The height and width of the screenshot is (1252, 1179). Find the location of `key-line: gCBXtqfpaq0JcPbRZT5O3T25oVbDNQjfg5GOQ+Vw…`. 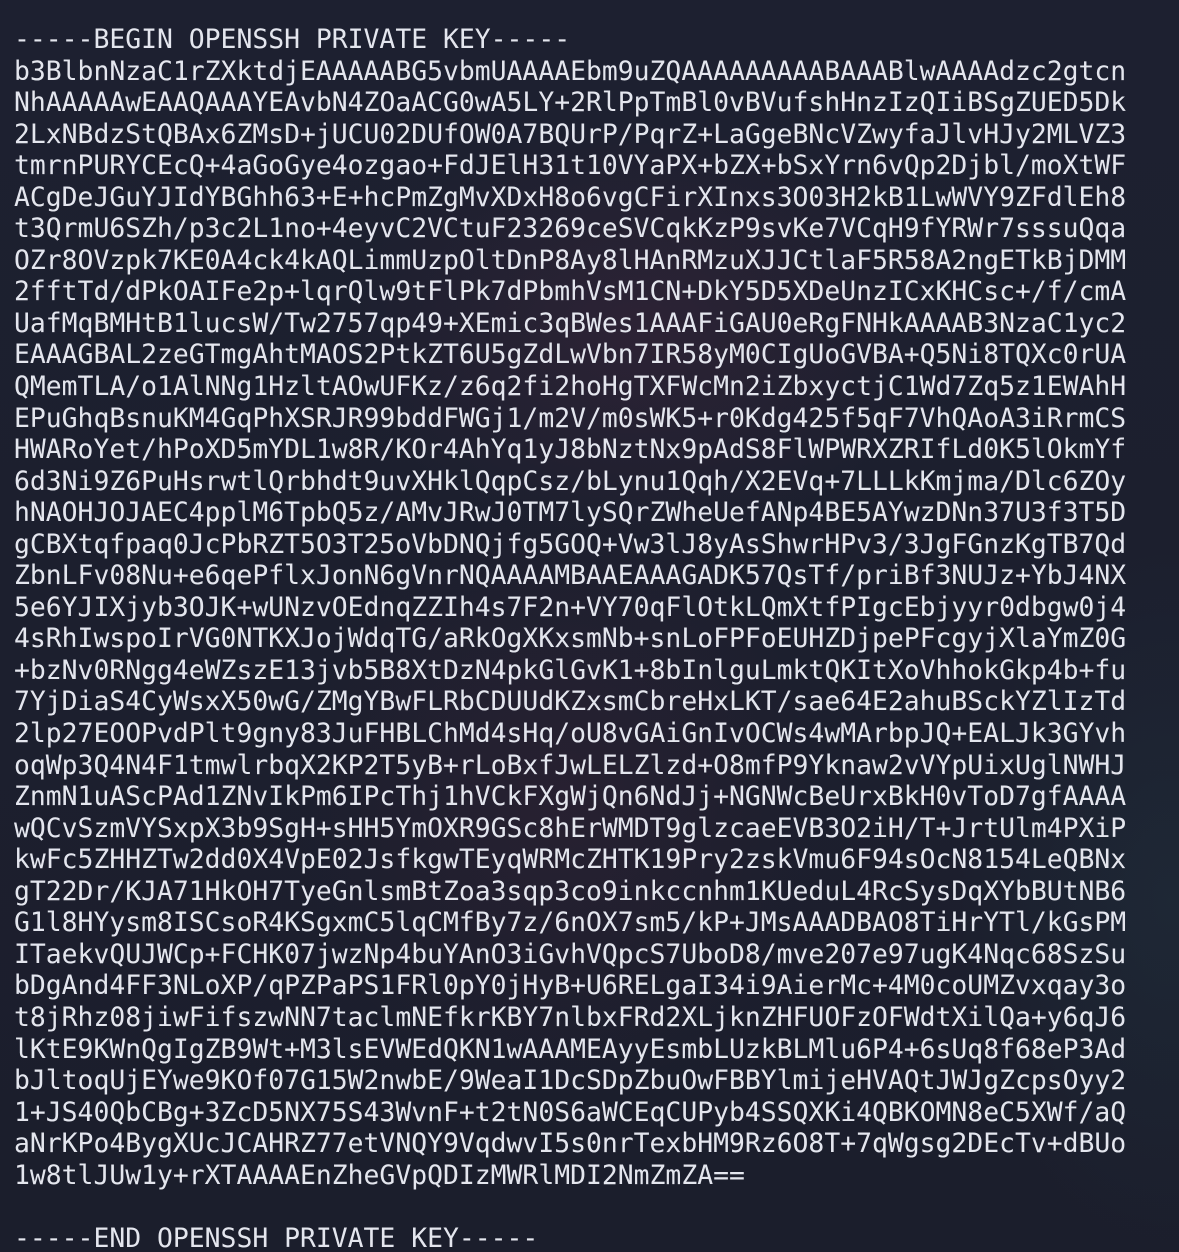

key-line: gCBXtqfpaq0JcPbRZT5O3T25oVbDNQjfg5GOQ+Vw… is located at coordinates (570, 544).